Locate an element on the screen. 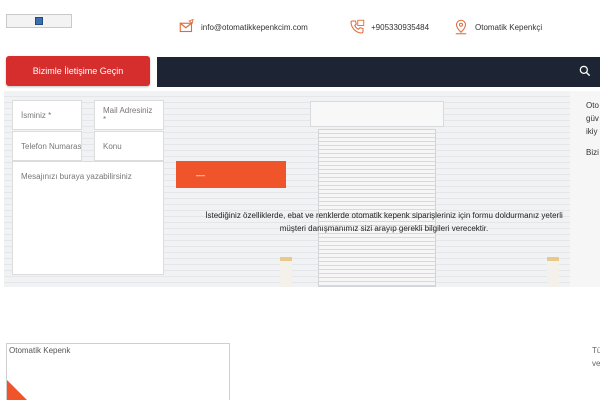  shutter-door-image is located at coordinates (377, 194).